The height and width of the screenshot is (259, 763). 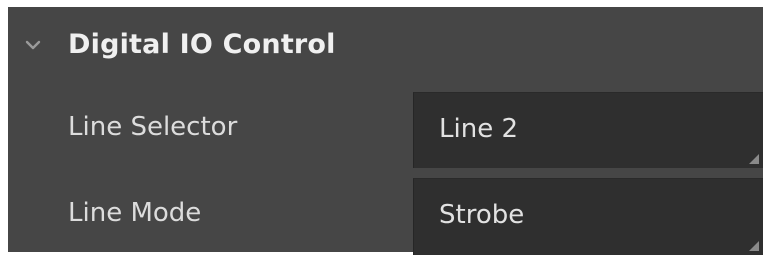 I want to click on line-mode-dropdown: Strobe, so click(x=588, y=216).